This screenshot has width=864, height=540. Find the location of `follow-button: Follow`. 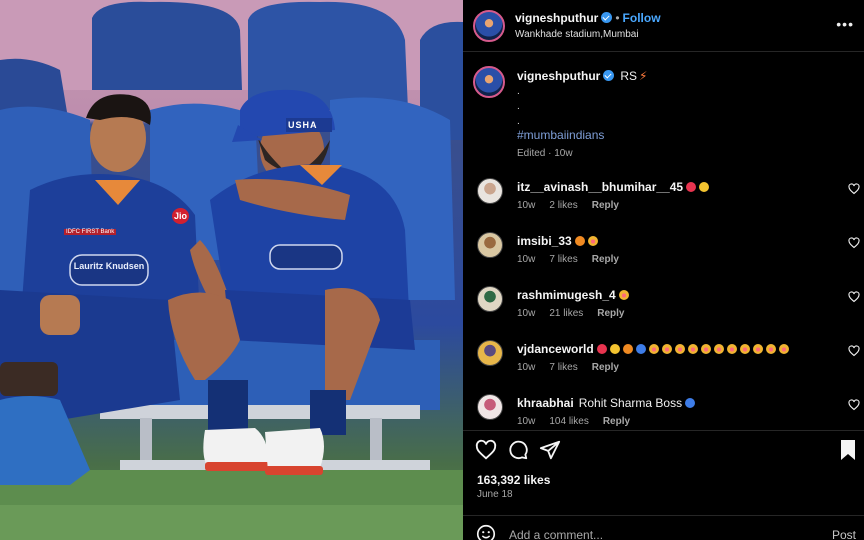

follow-button: Follow is located at coordinates (642, 18).